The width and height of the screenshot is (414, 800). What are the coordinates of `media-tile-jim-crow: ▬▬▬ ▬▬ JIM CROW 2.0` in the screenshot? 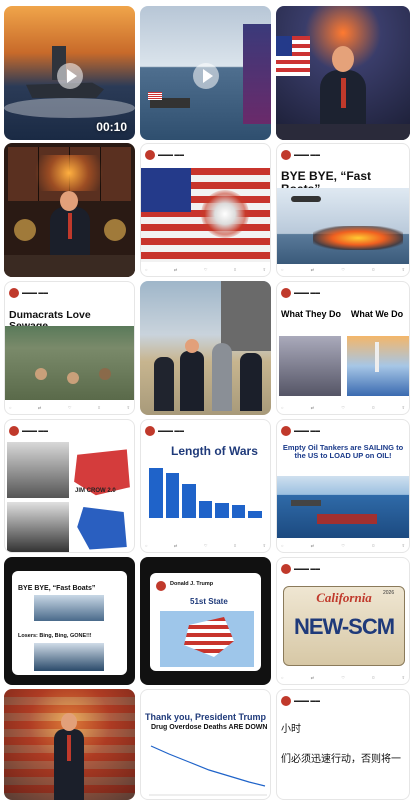 It's located at (69, 486).